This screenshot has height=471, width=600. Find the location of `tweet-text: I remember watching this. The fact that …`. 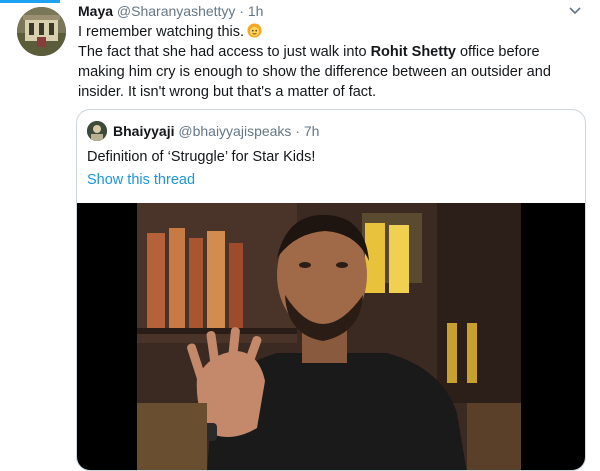

tweet-text: I remember watching this. The fact that … is located at coordinates (330, 62).